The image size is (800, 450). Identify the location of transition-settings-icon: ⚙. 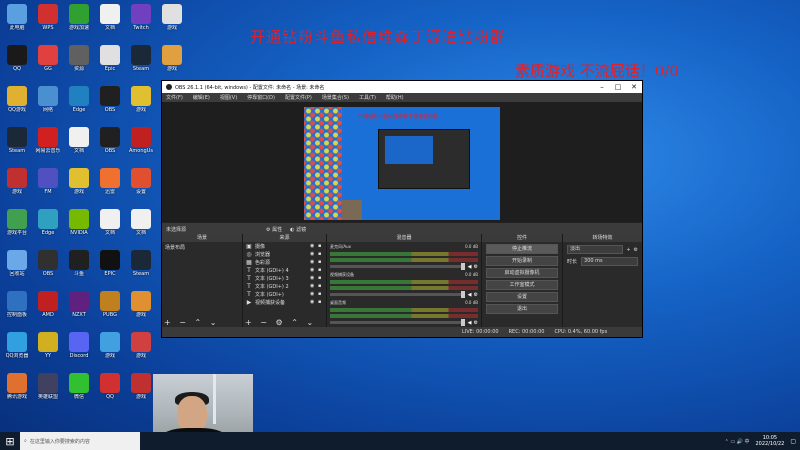
(636, 250).